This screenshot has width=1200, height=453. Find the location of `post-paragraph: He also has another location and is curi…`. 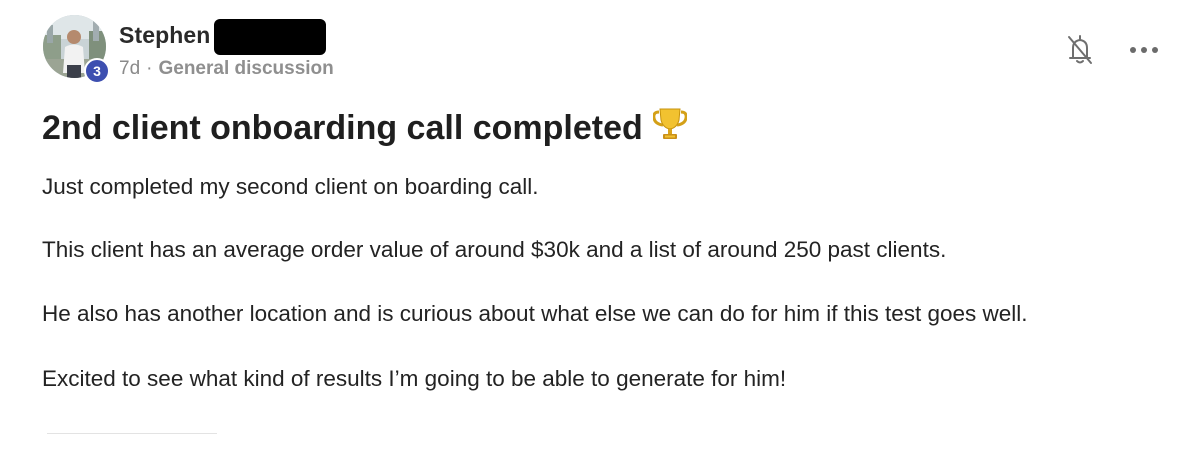

post-paragraph: He also has another location and is curi… is located at coordinates (535, 313).